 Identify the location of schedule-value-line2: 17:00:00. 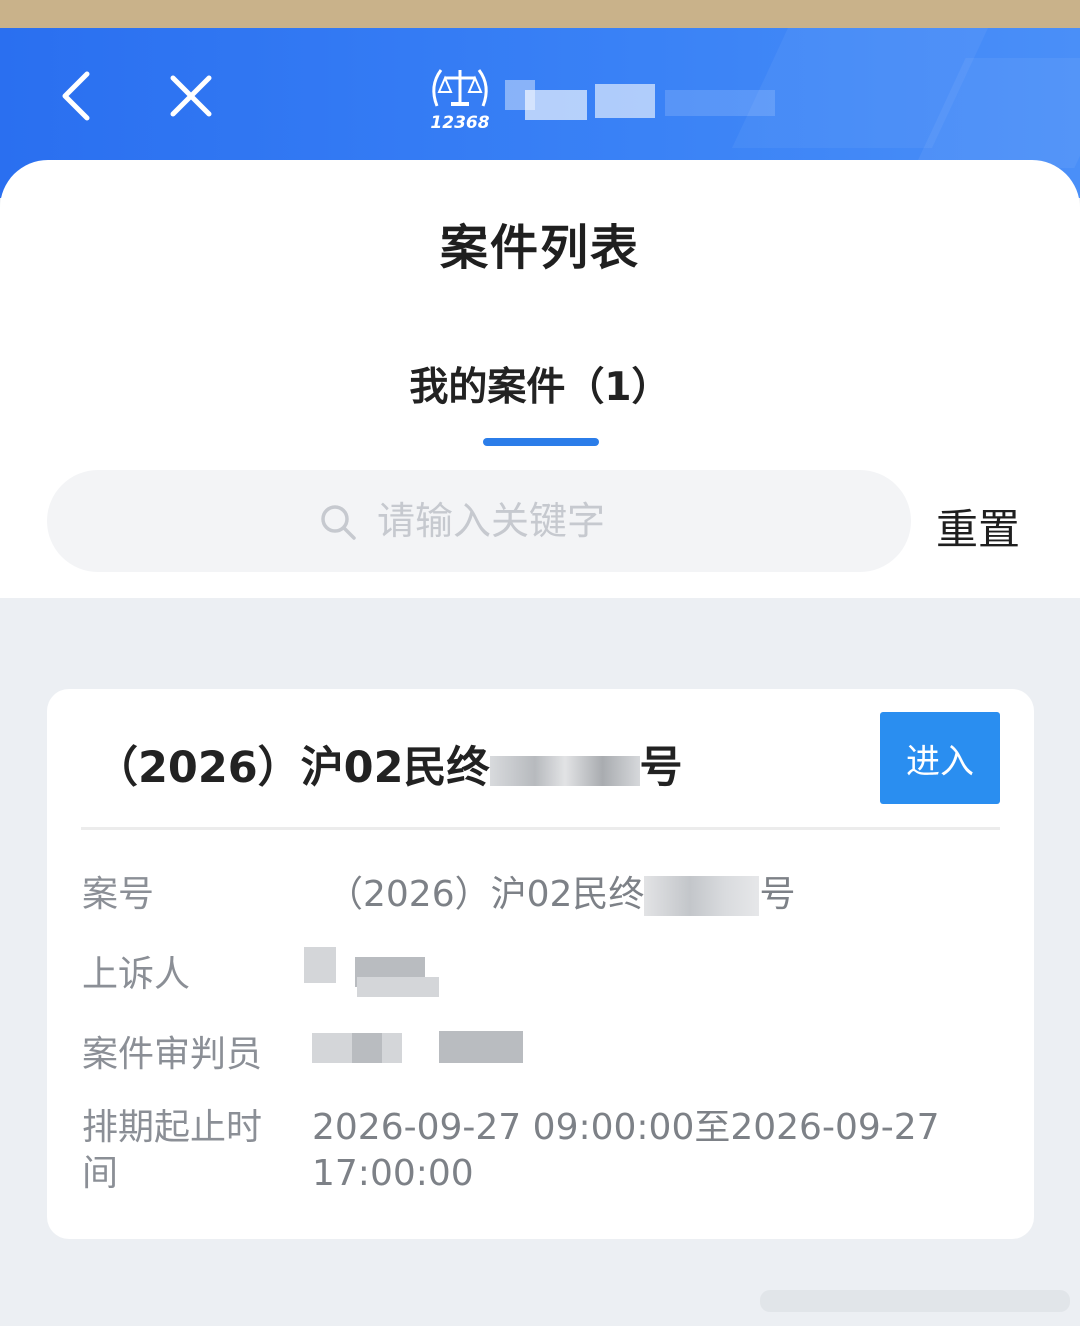
(393, 1173).